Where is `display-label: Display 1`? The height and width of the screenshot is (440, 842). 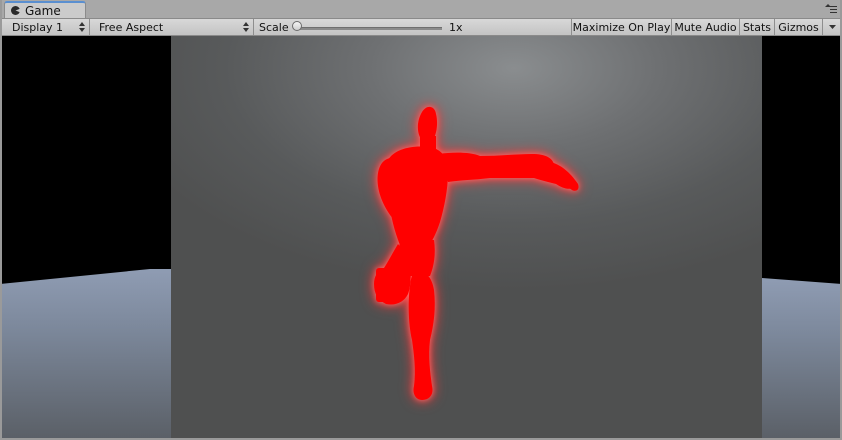
display-label: Display 1 is located at coordinates (38, 27).